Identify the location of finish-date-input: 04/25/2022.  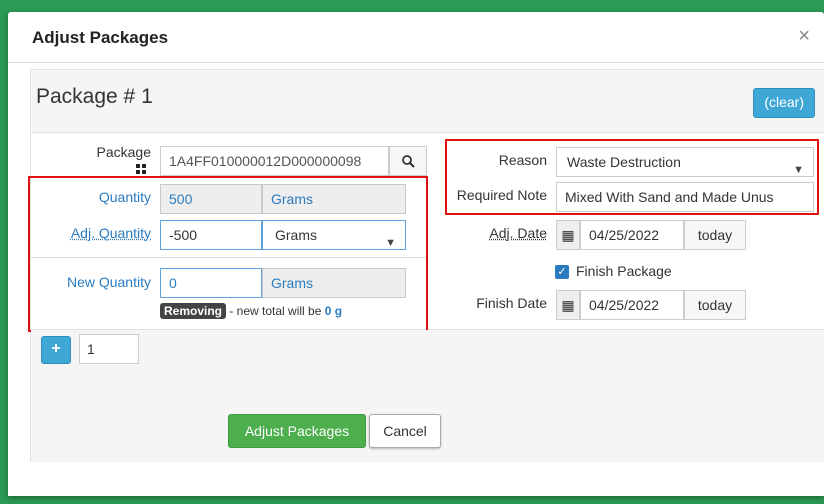
(632, 305).